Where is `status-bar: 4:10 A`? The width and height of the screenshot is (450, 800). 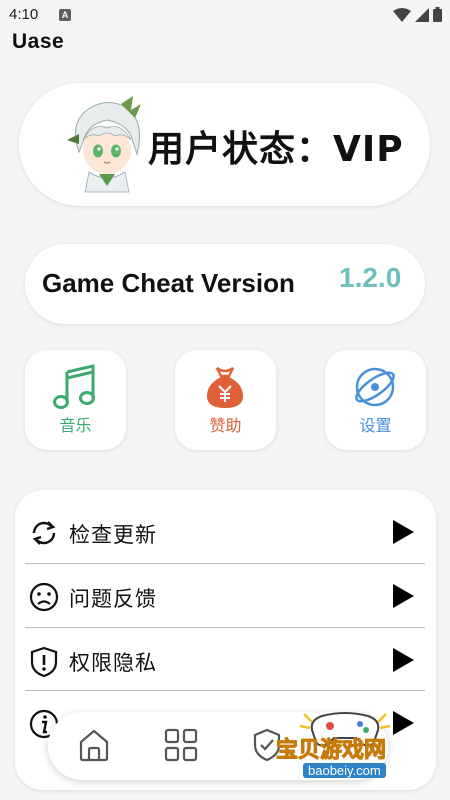
status-bar: 4:10 A is located at coordinates (225, 15).